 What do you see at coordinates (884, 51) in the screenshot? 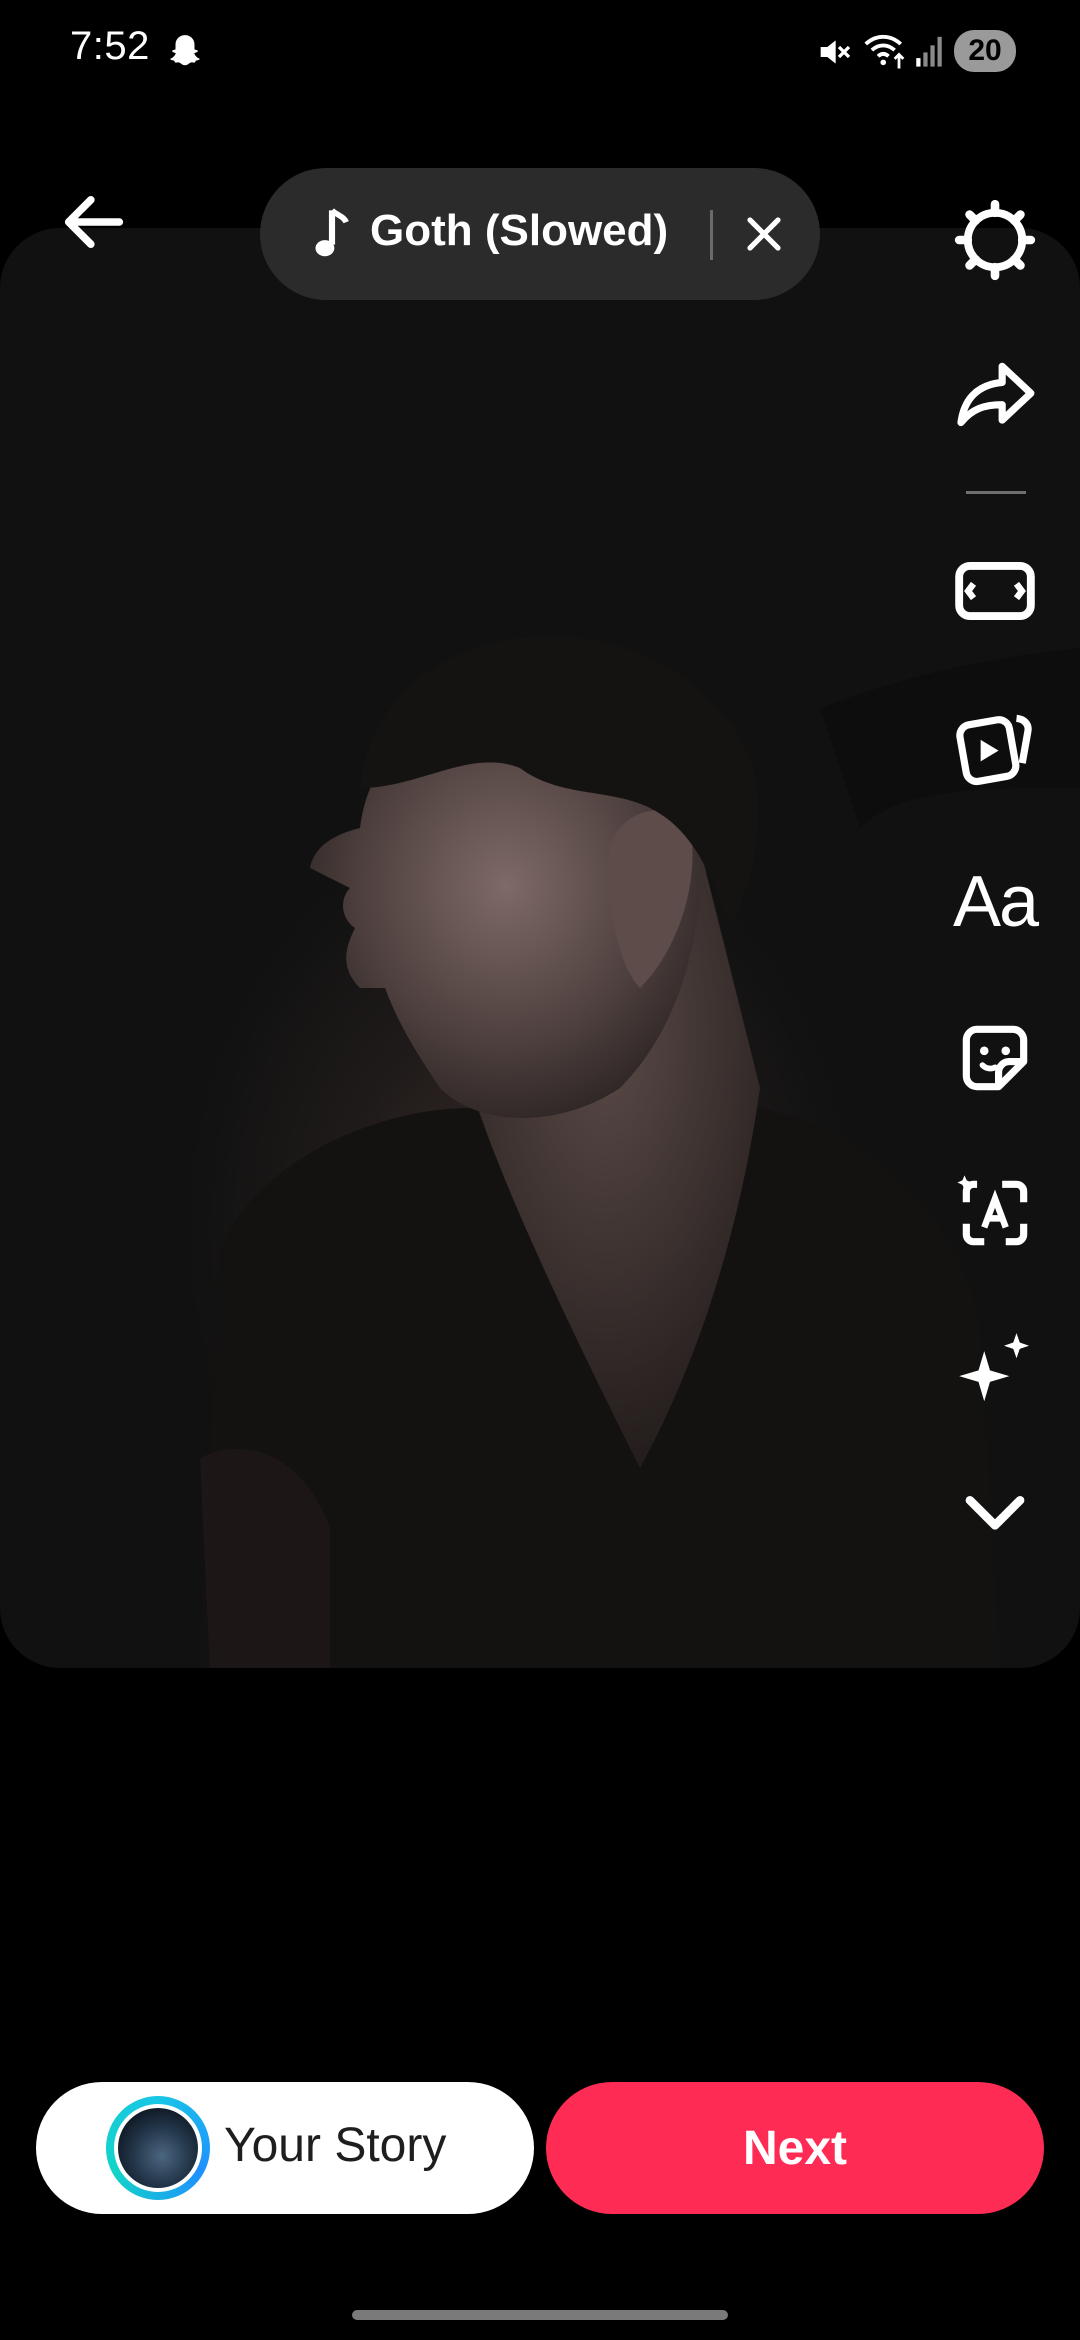
I see `wifi-icon` at bounding box center [884, 51].